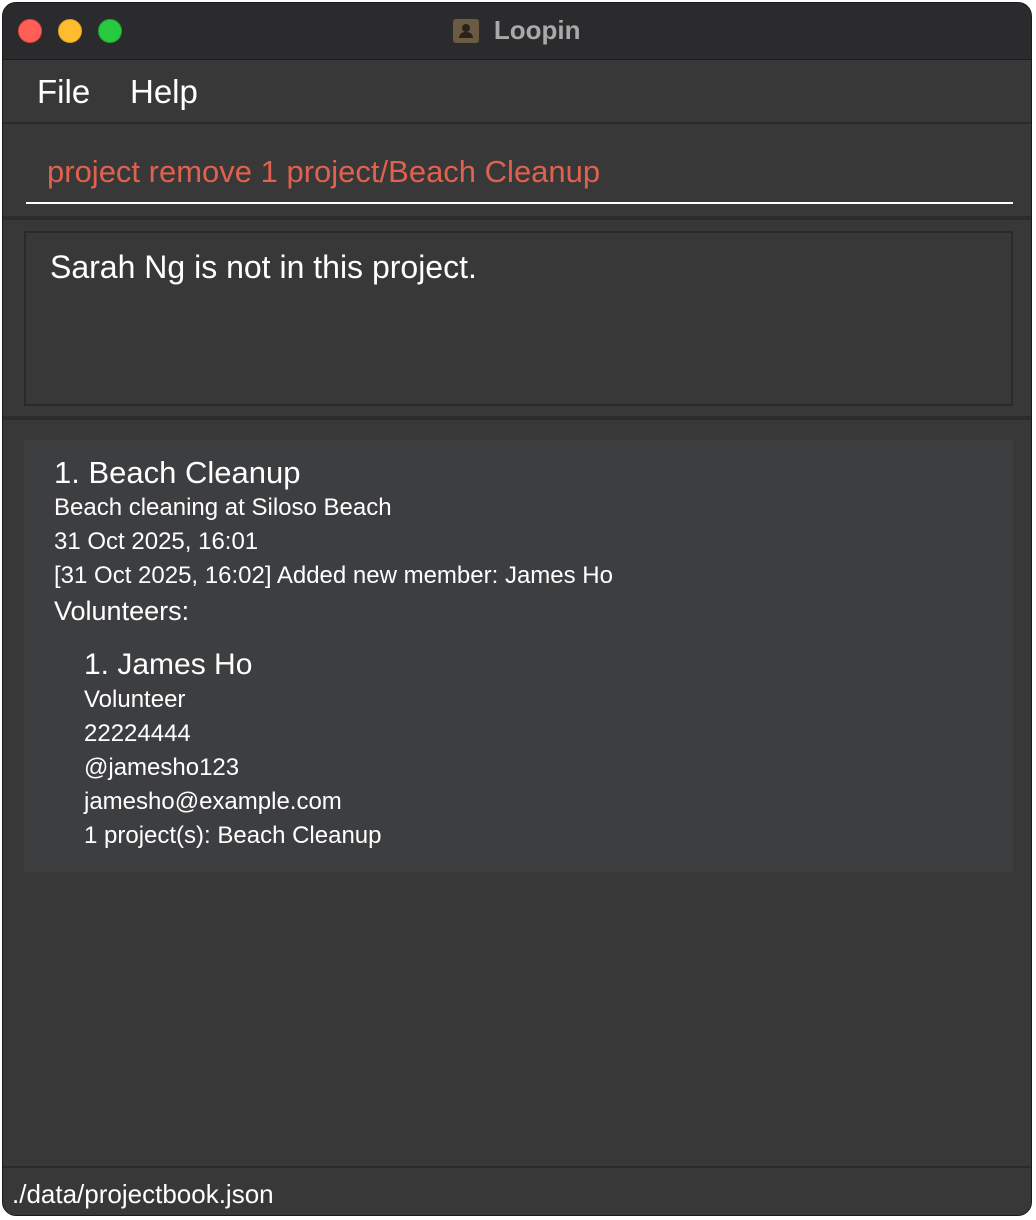 The image size is (1036, 1220). Describe the element at coordinates (122, 611) in the screenshot. I see `volunteers-label: Volunteers:` at that location.